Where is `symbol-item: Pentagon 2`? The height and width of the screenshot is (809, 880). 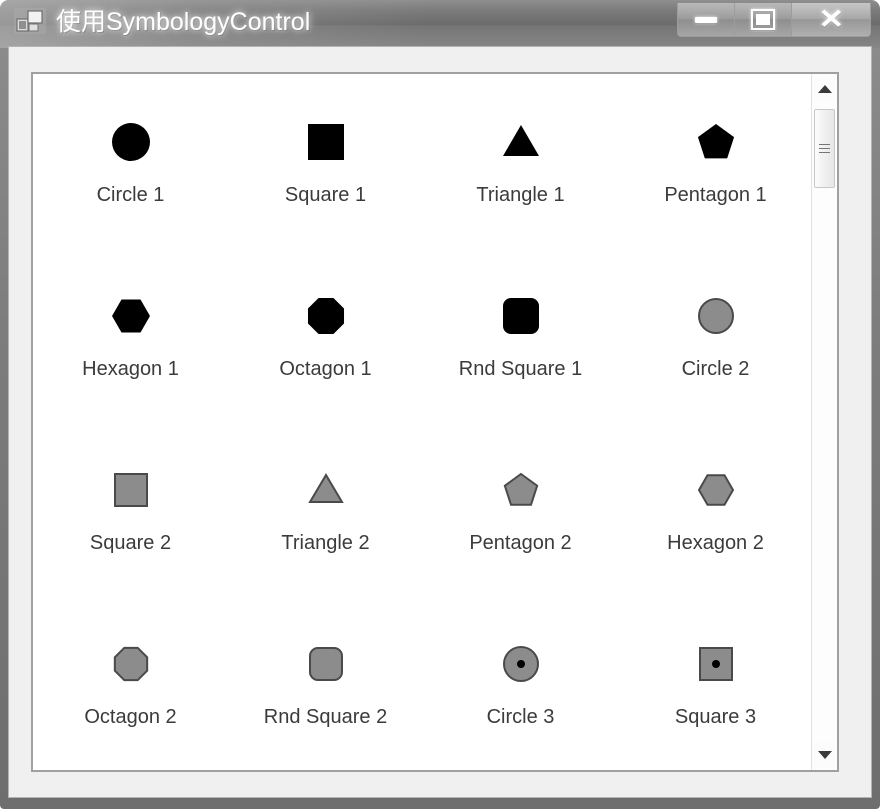
symbol-item: Pentagon 2 is located at coordinates (520, 509).